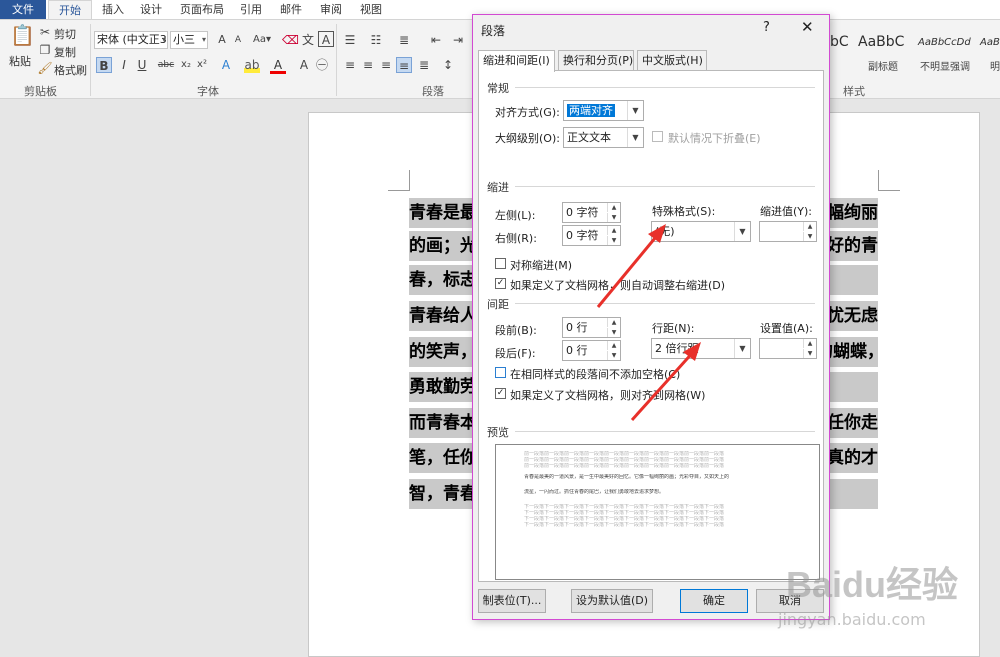 This screenshot has height=657, width=1000. What do you see at coordinates (990, 42) in the screenshot?
I see `style-sample-emphasis: AaBb` at bounding box center [990, 42].